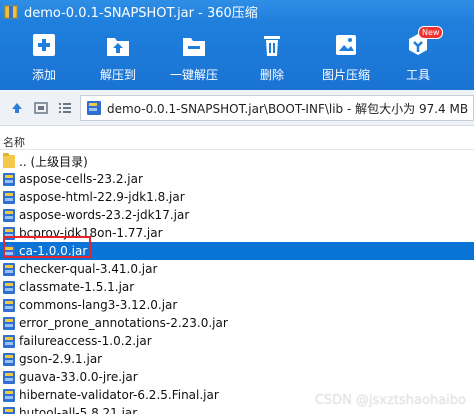 This screenshot has width=474, height=414. Describe the element at coordinates (237, 341) in the screenshot. I see `table-row: failureaccess-1.0.2.jar` at that location.